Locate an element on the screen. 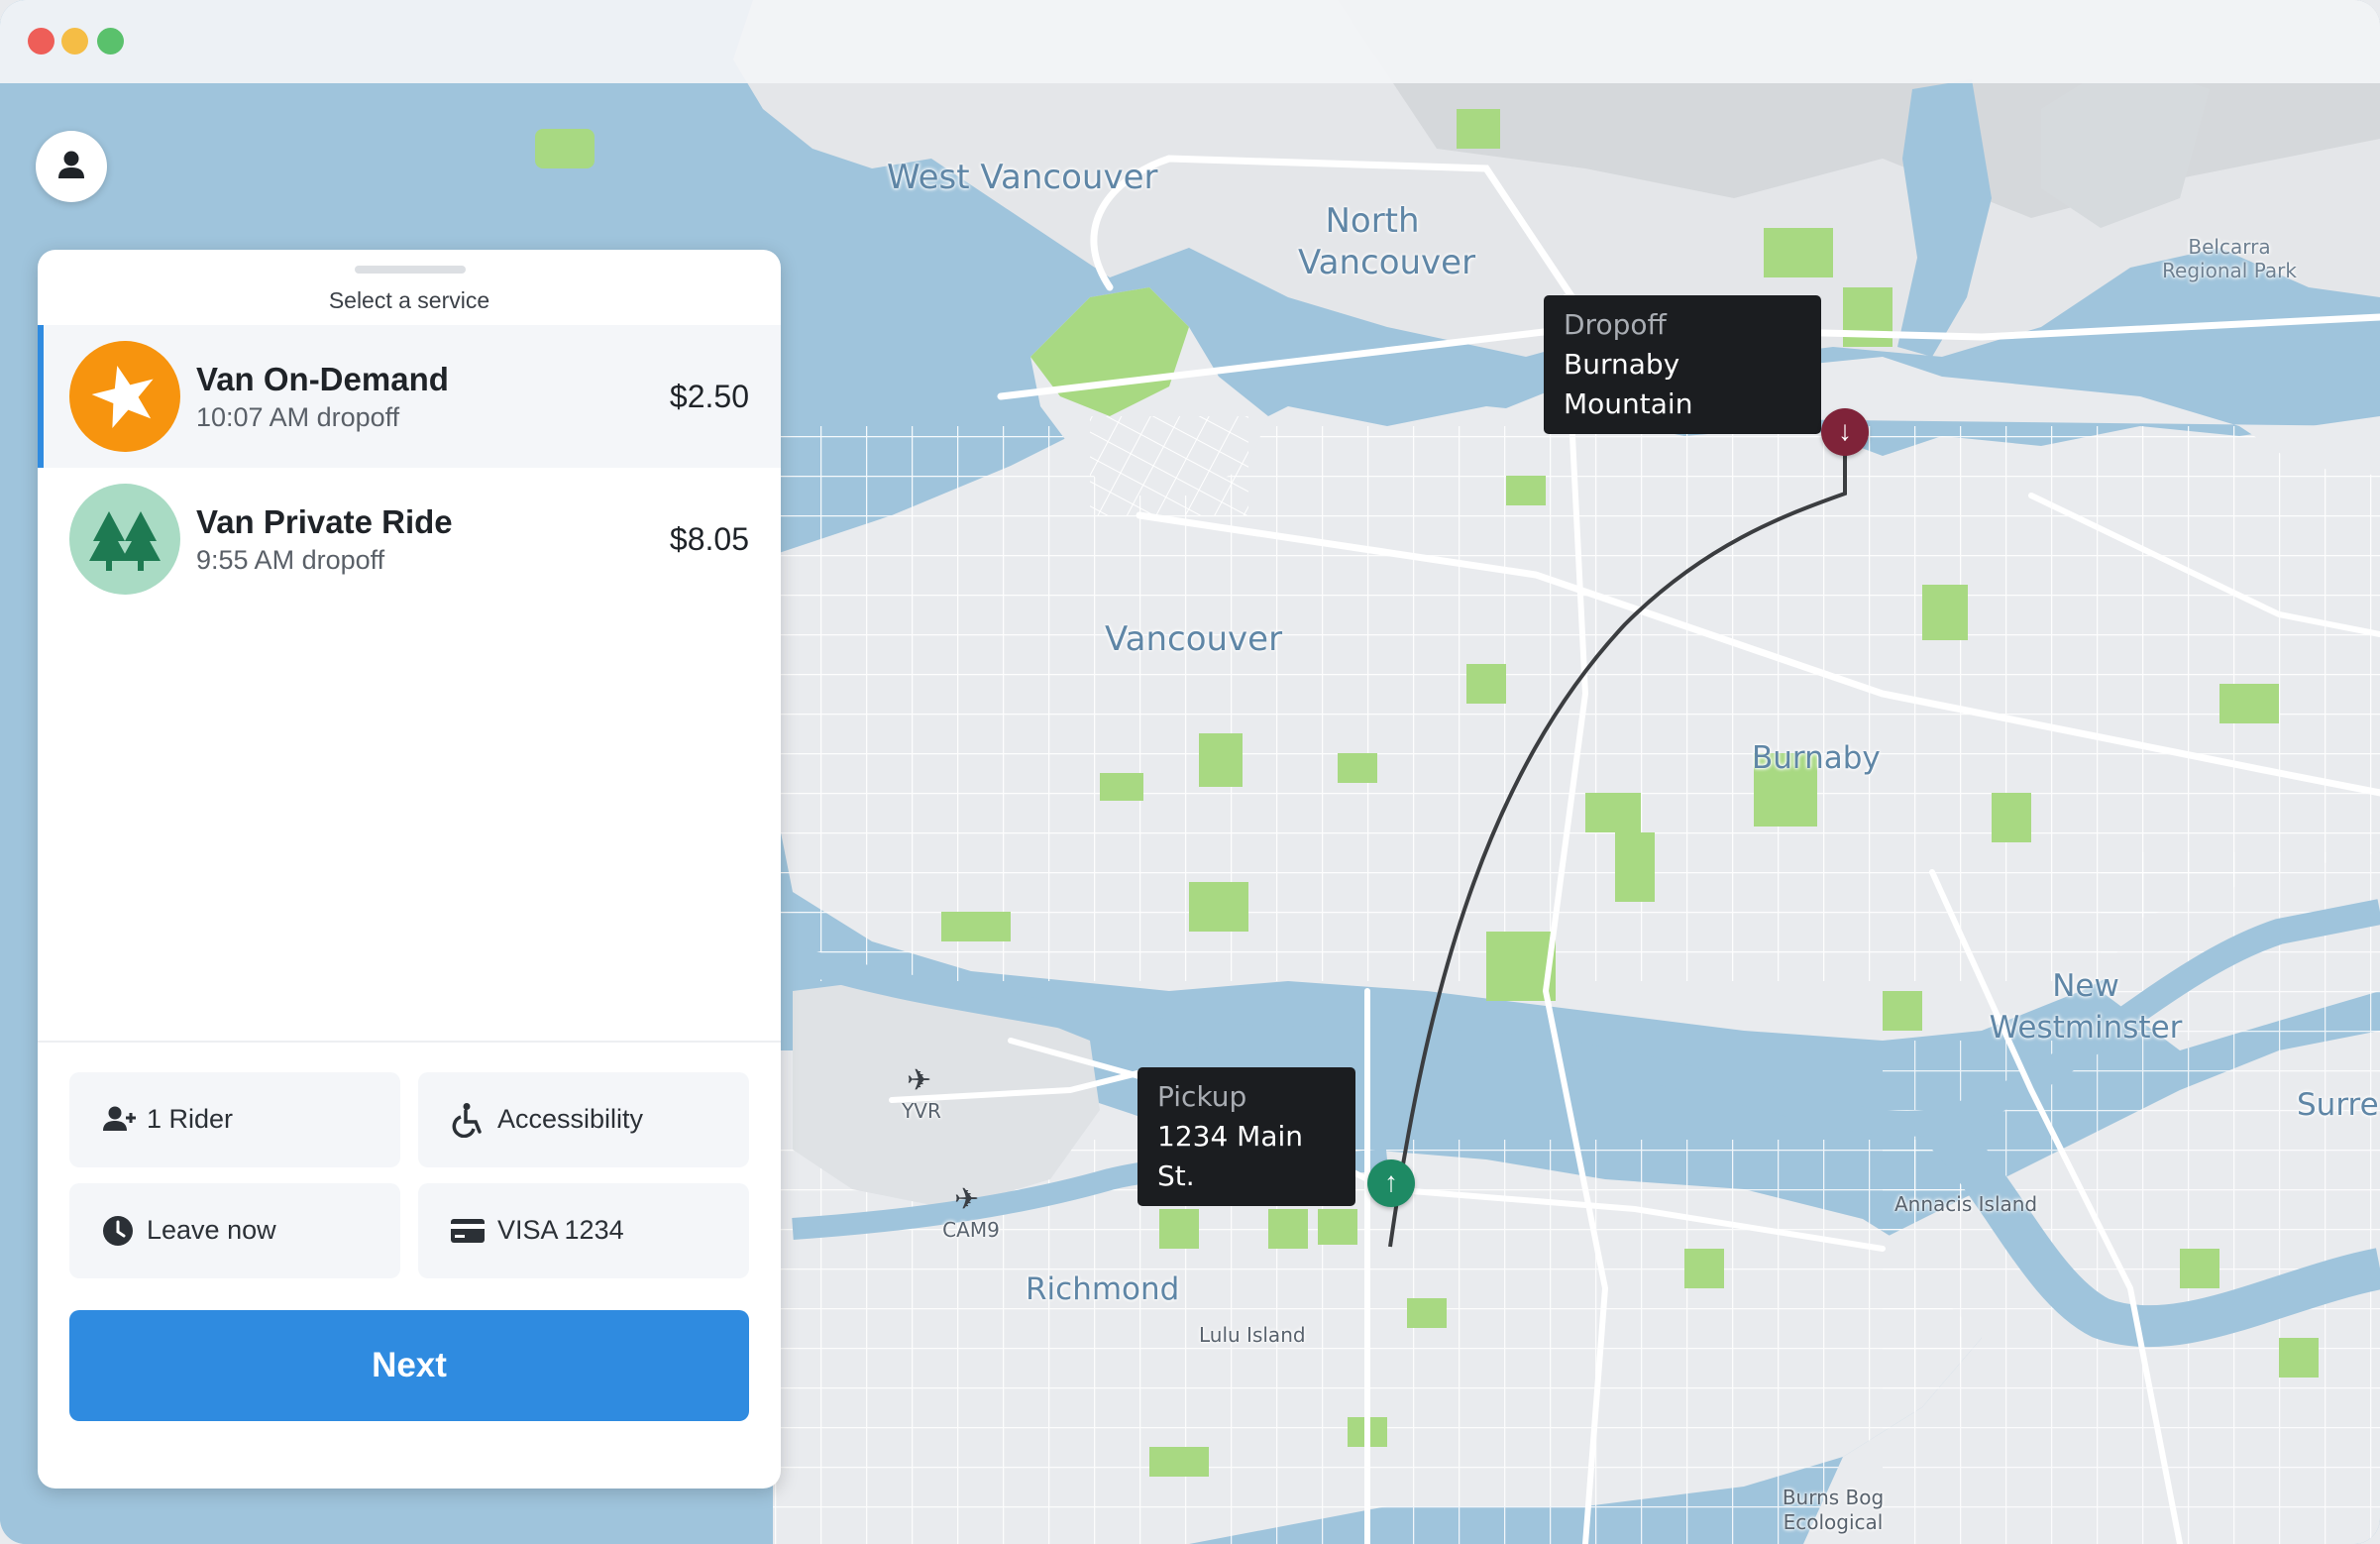 This screenshot has width=2380, height=1544. service-price: $2.50 is located at coordinates (709, 396).